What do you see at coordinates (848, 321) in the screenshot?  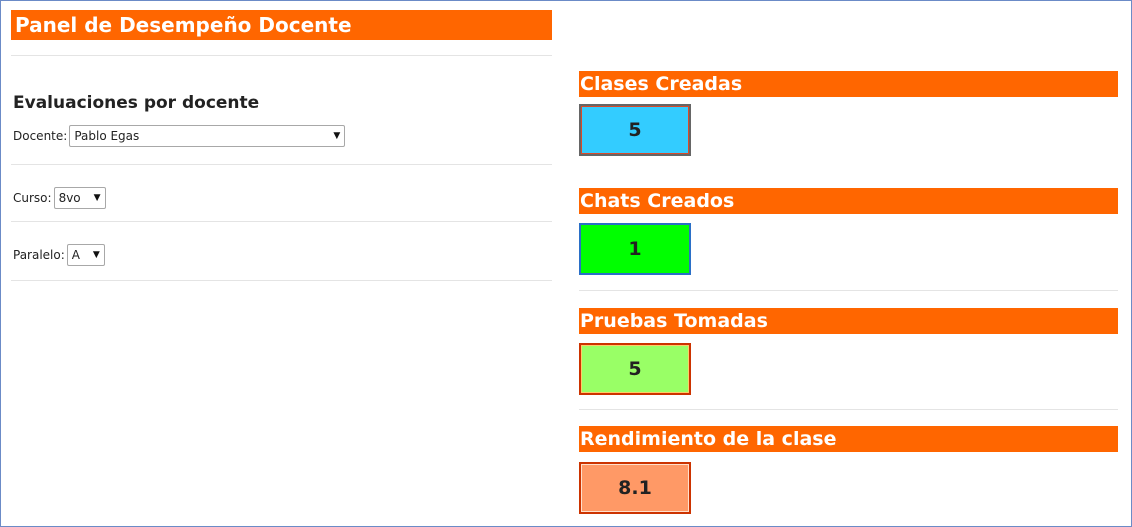 I see `pruebas-tomadas-header: Pruebas Tomadas` at bounding box center [848, 321].